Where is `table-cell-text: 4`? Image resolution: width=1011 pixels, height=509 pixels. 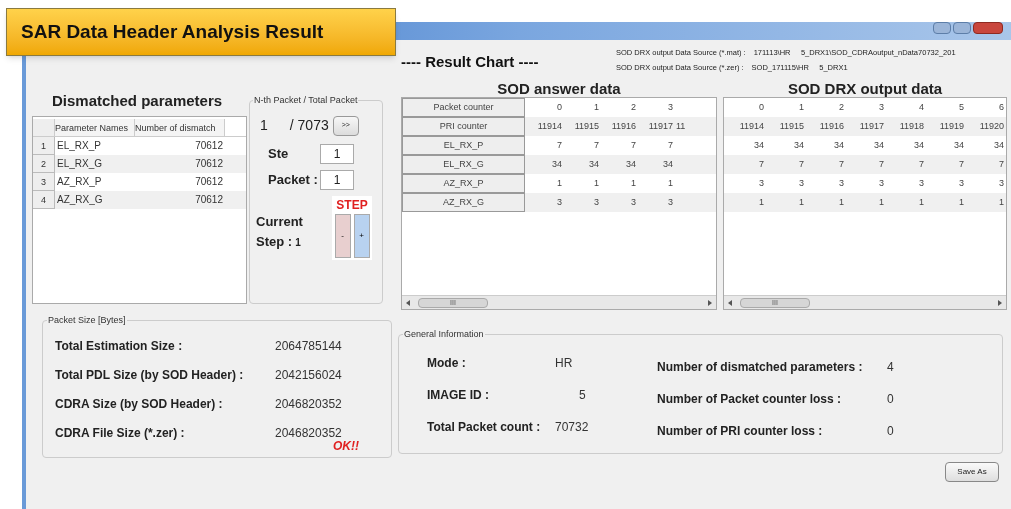 table-cell-text: 4 is located at coordinates (921, 107).